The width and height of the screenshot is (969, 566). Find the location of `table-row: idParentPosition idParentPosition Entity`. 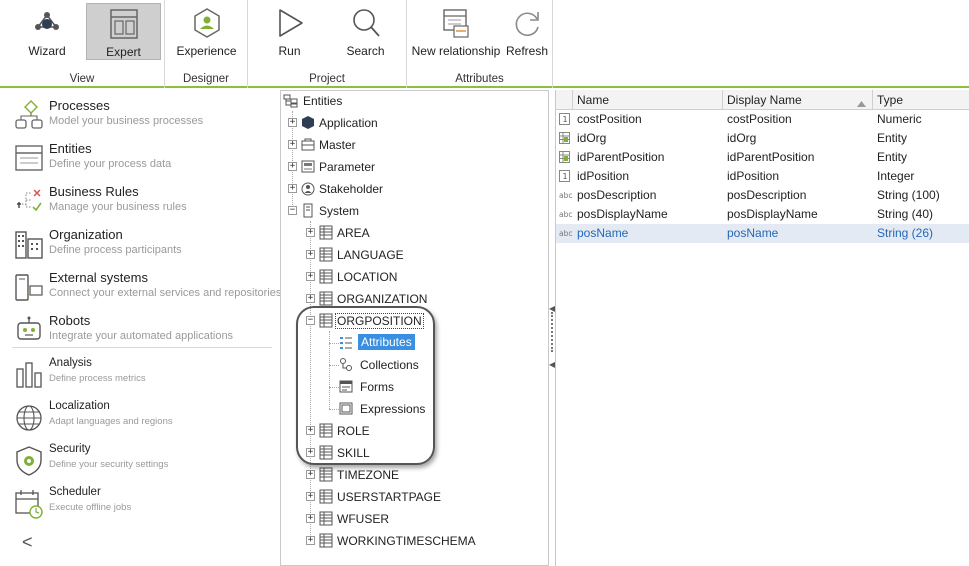

table-row: idParentPosition idParentPosition Entity is located at coordinates (762, 157).